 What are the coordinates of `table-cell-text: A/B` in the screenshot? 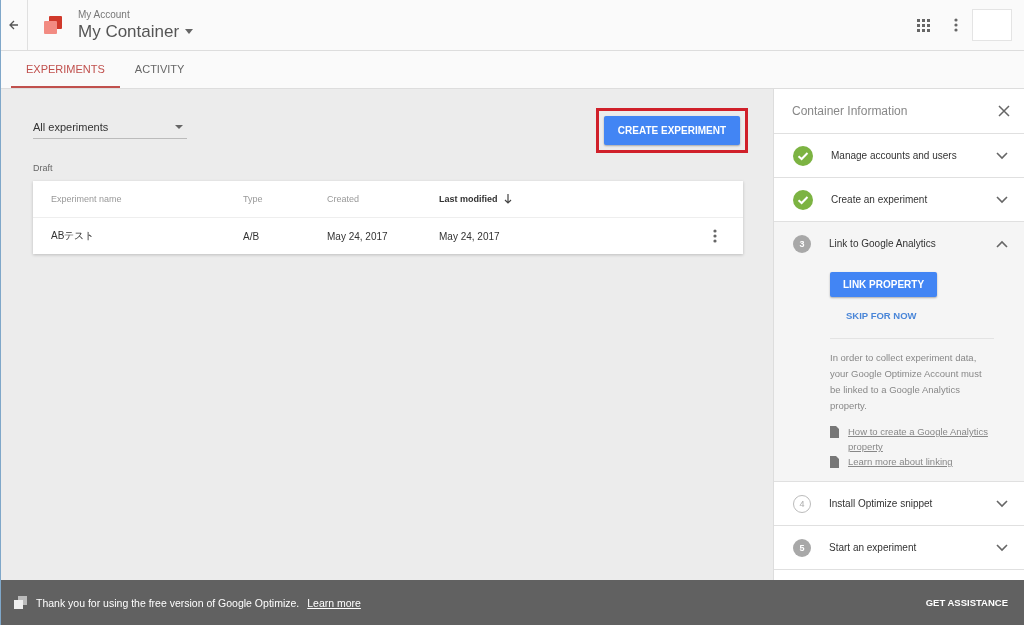 It's located at (252, 236).